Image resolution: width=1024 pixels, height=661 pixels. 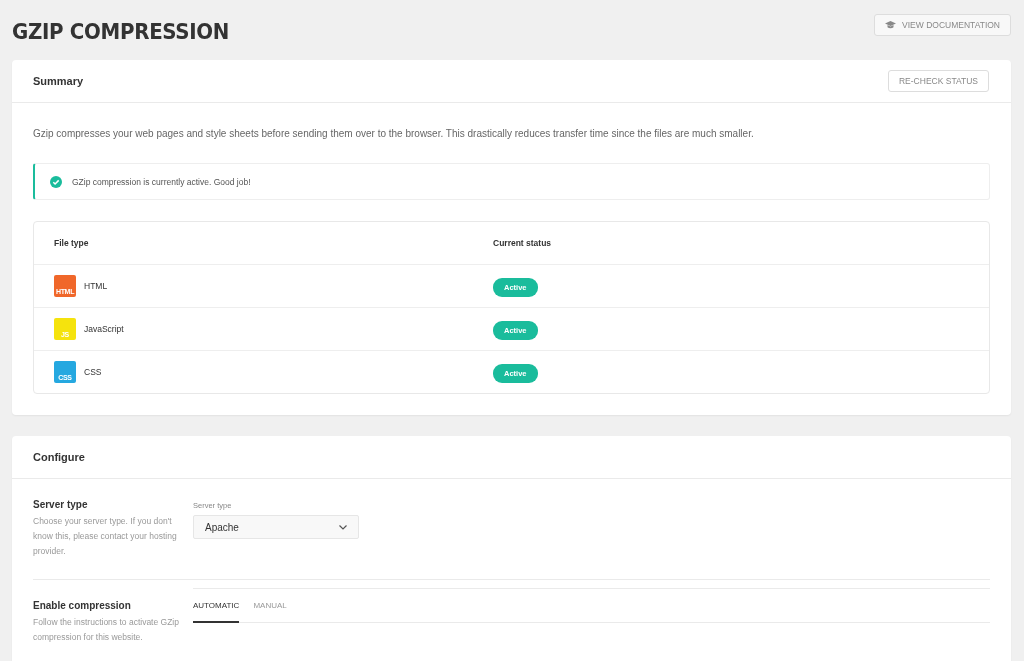 What do you see at coordinates (59, 457) in the screenshot?
I see `card-title: Configure` at bounding box center [59, 457].